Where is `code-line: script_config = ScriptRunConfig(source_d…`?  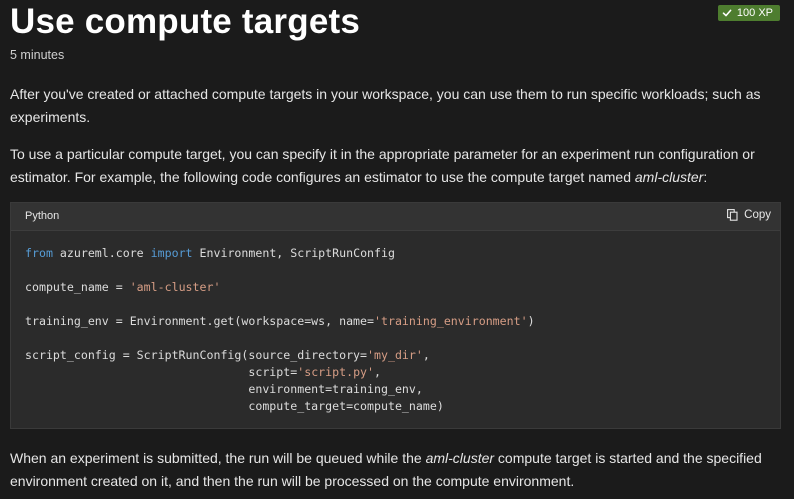 code-line: script_config = ScriptRunConfig(source_d… is located at coordinates (227, 355).